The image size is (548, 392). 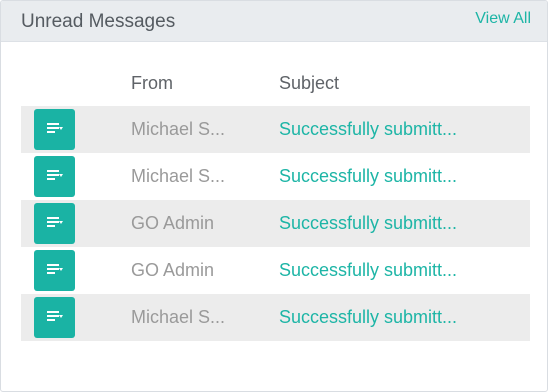 I want to click on column-header-from: From, so click(x=152, y=83).